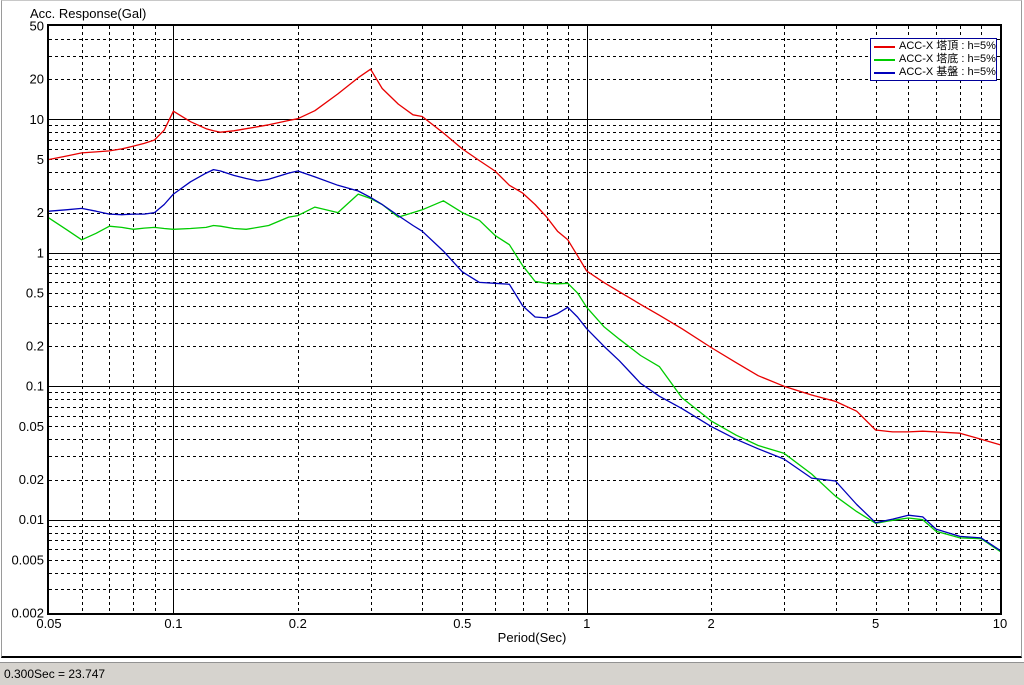 The height and width of the screenshot is (685, 1024). What do you see at coordinates (462, 623) in the screenshot?
I see `x-tick-label: 0.5` at bounding box center [462, 623].